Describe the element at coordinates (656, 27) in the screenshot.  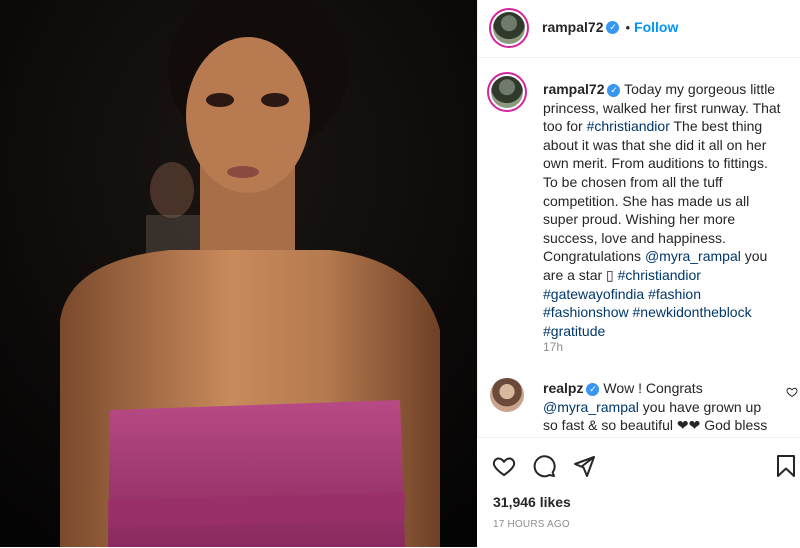
I see `follow-button: Follow` at that location.